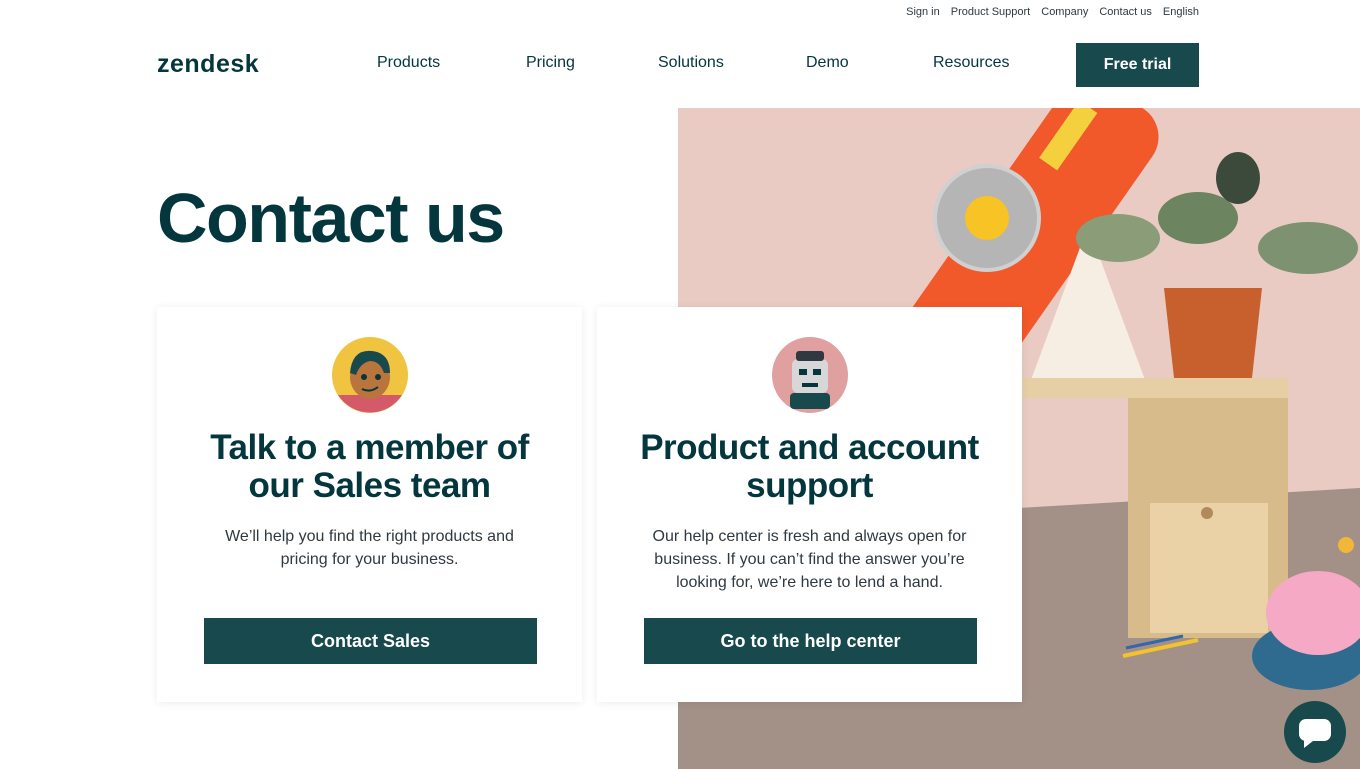 The image size is (1360, 769). Describe the element at coordinates (550, 63) in the screenshot. I see `nav-pricing: Pricing` at that location.